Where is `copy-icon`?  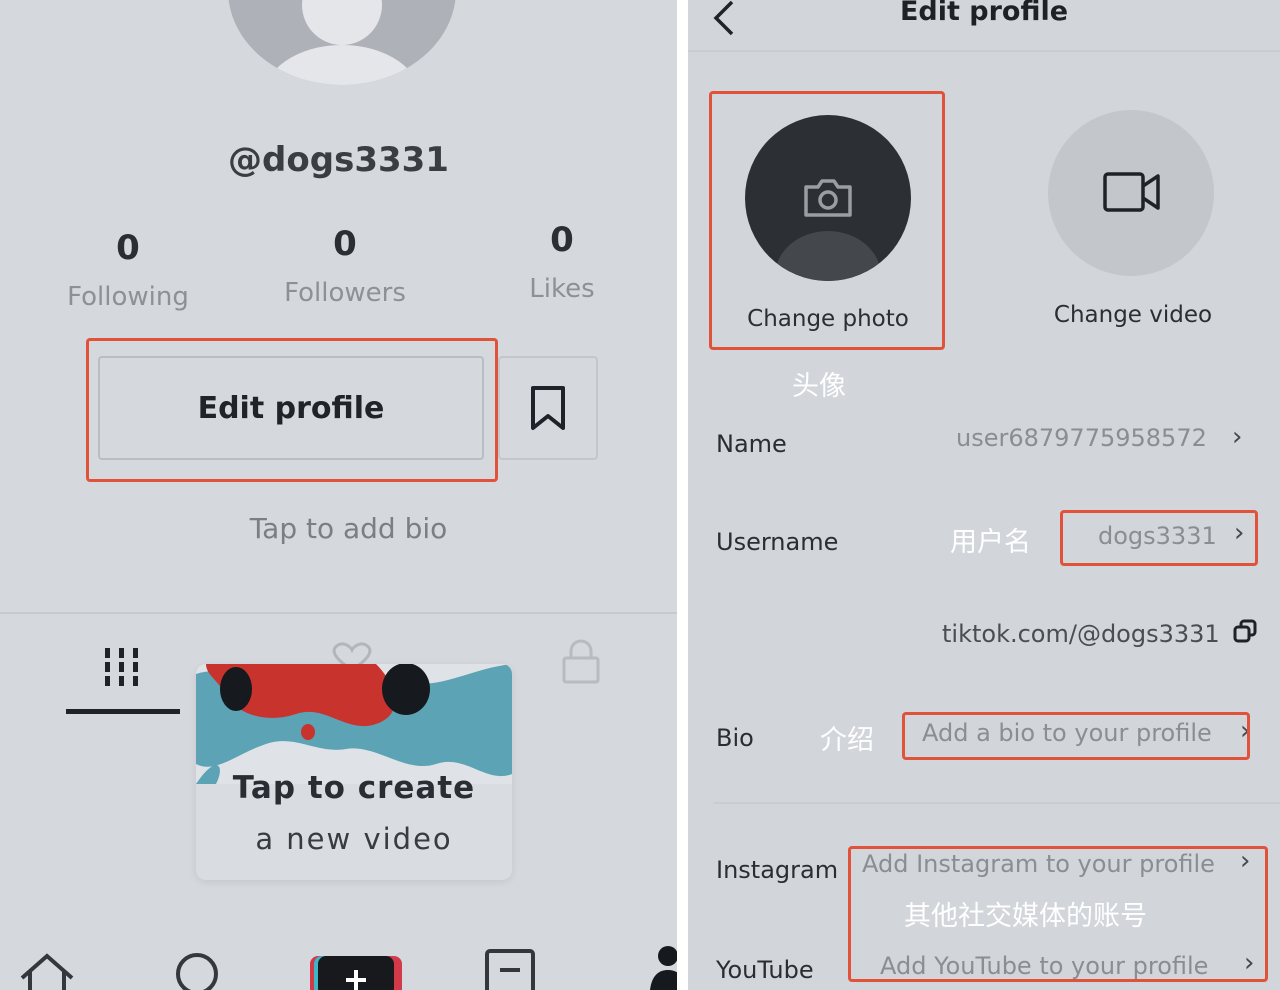 copy-icon is located at coordinates (1245, 631).